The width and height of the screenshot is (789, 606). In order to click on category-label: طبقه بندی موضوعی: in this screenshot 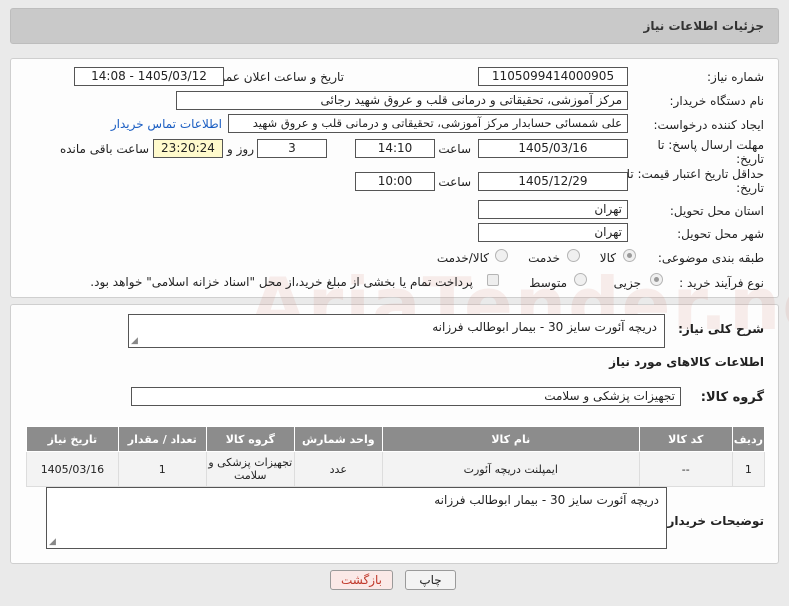, I will do `click(710, 258)`.